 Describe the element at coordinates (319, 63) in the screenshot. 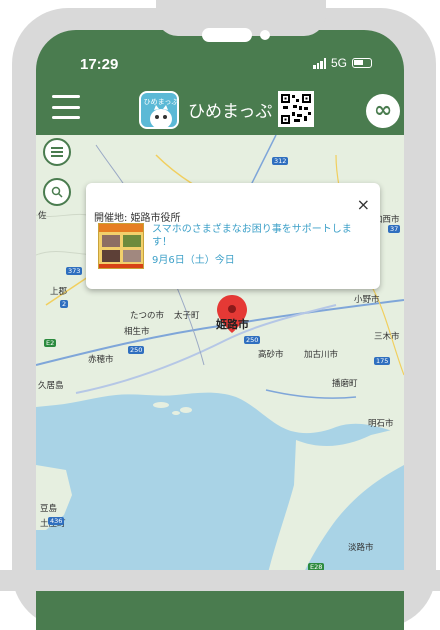

I see `signal-icon` at that location.